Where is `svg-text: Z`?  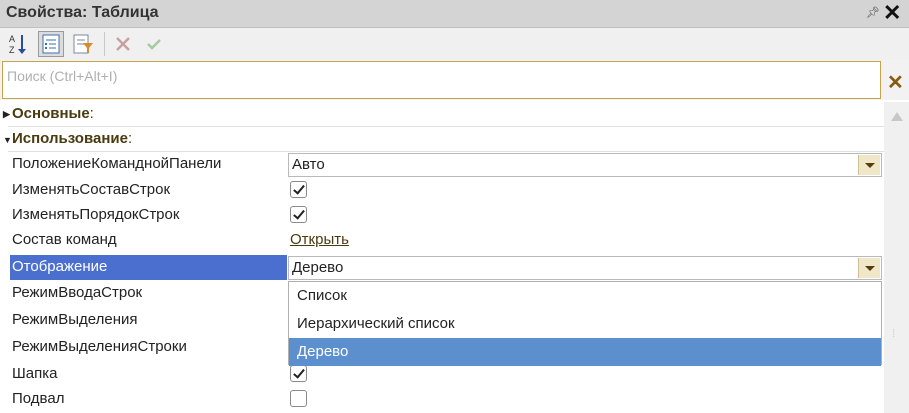 svg-text: Z is located at coordinates (12, 50).